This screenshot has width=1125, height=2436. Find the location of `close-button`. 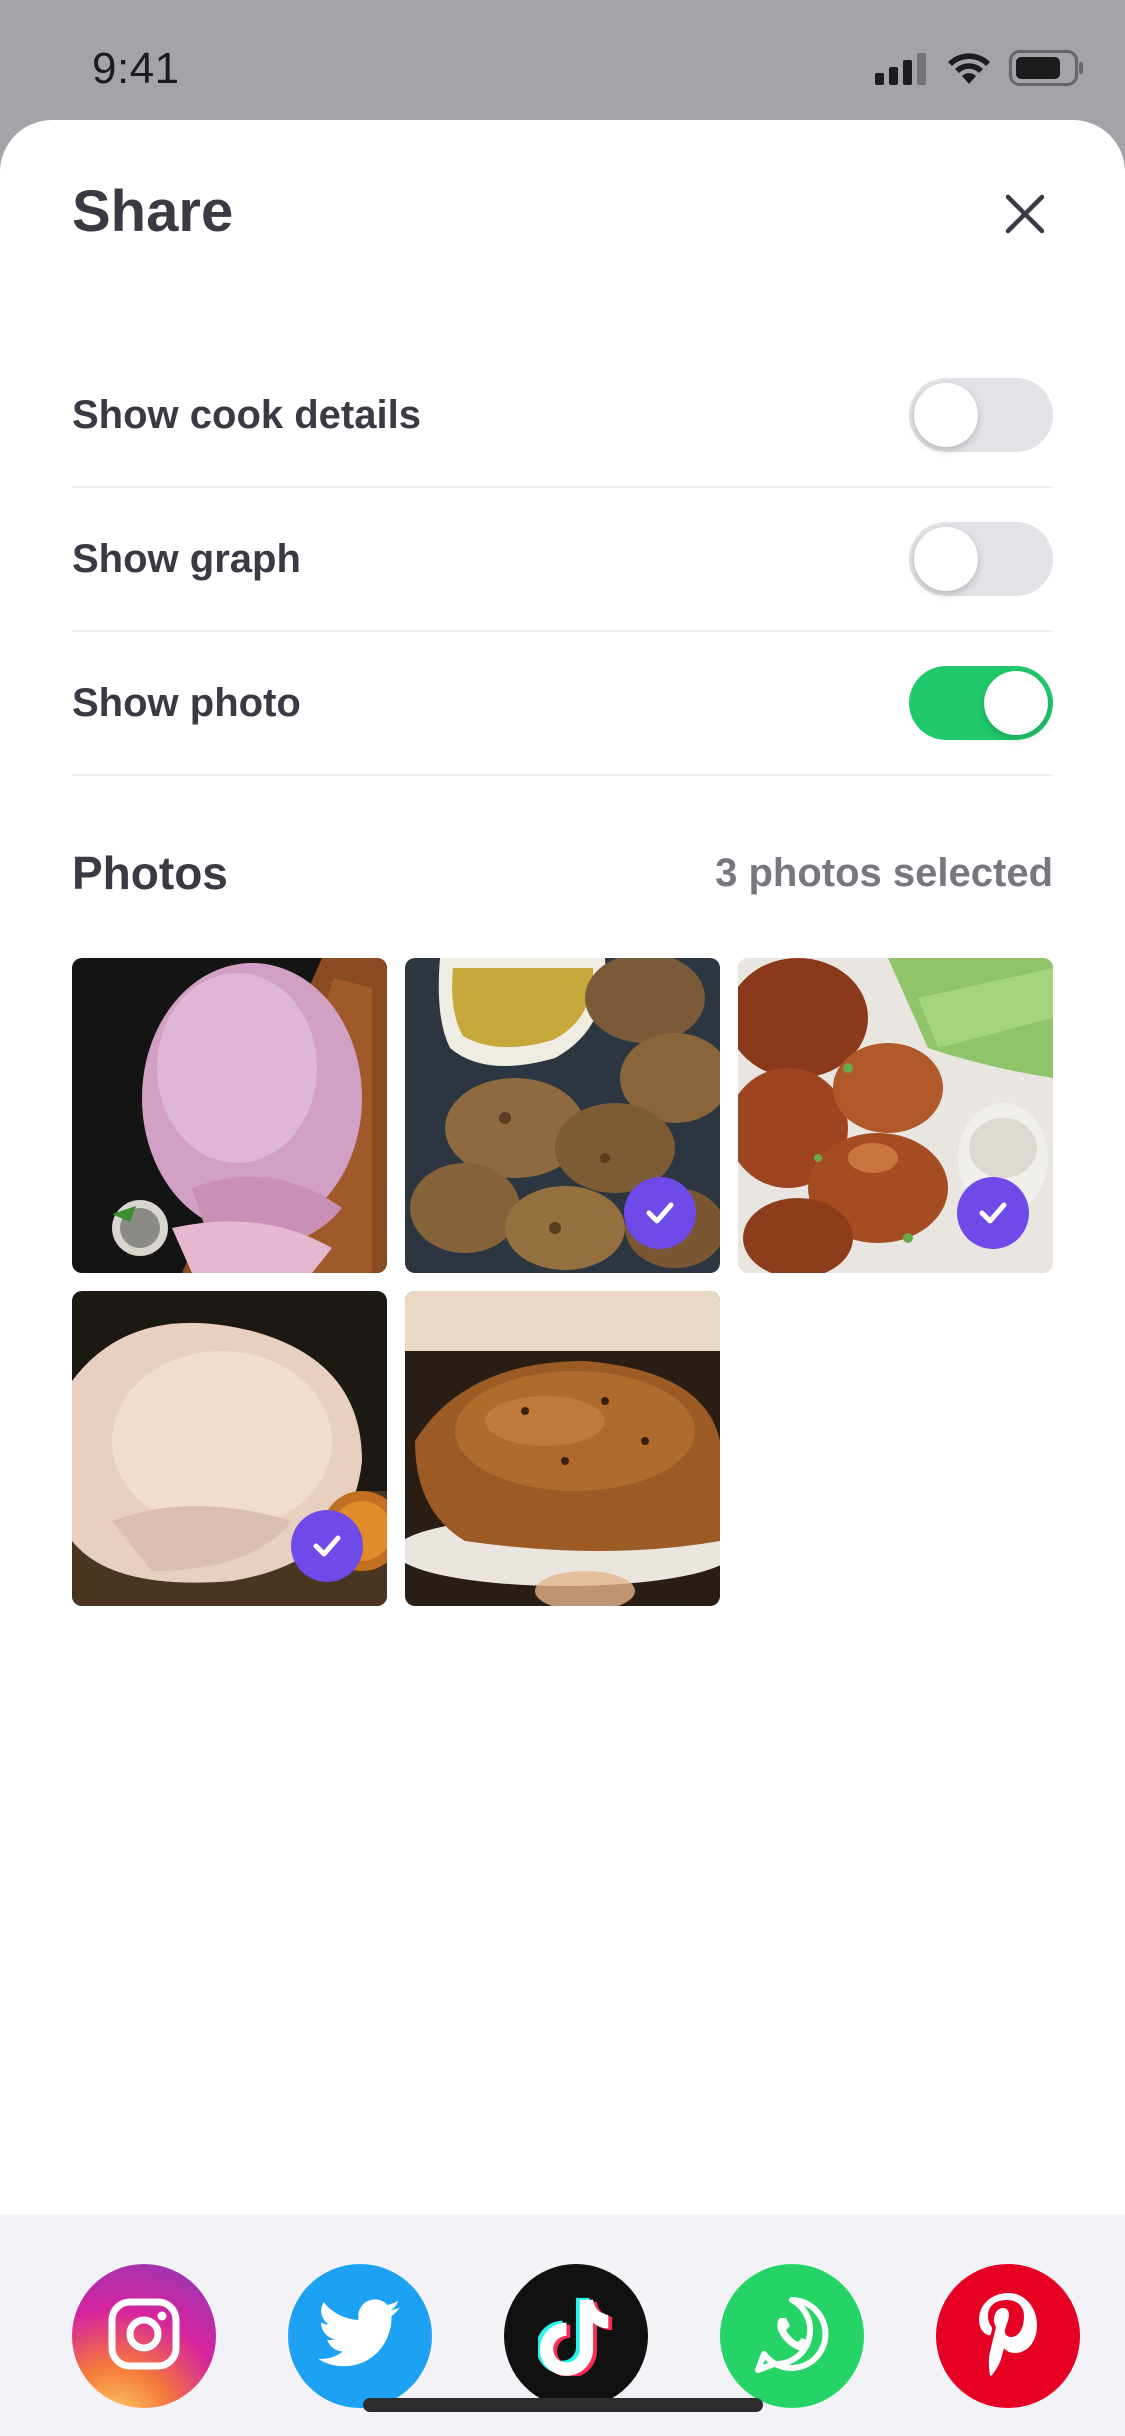

close-button is located at coordinates (1025, 216).